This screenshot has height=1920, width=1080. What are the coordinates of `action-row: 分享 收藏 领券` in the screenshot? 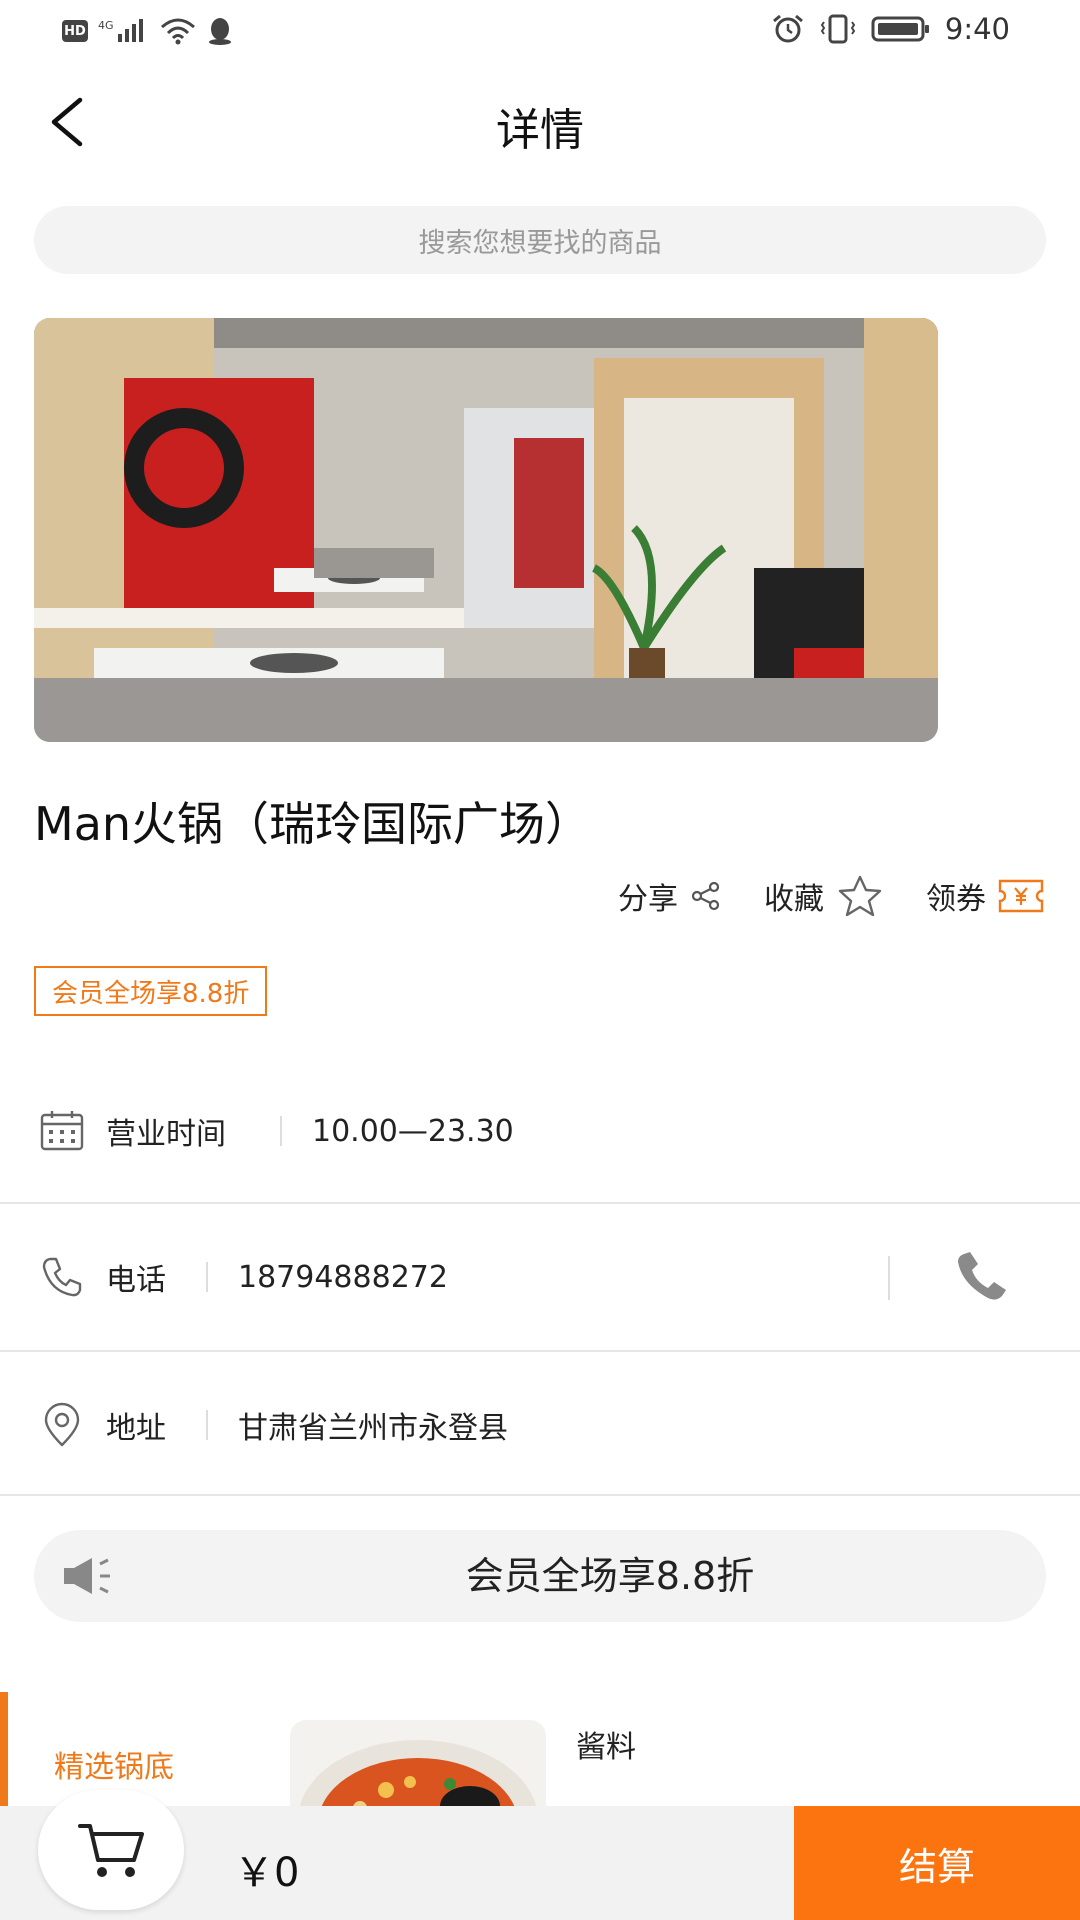 It's located at (831, 896).